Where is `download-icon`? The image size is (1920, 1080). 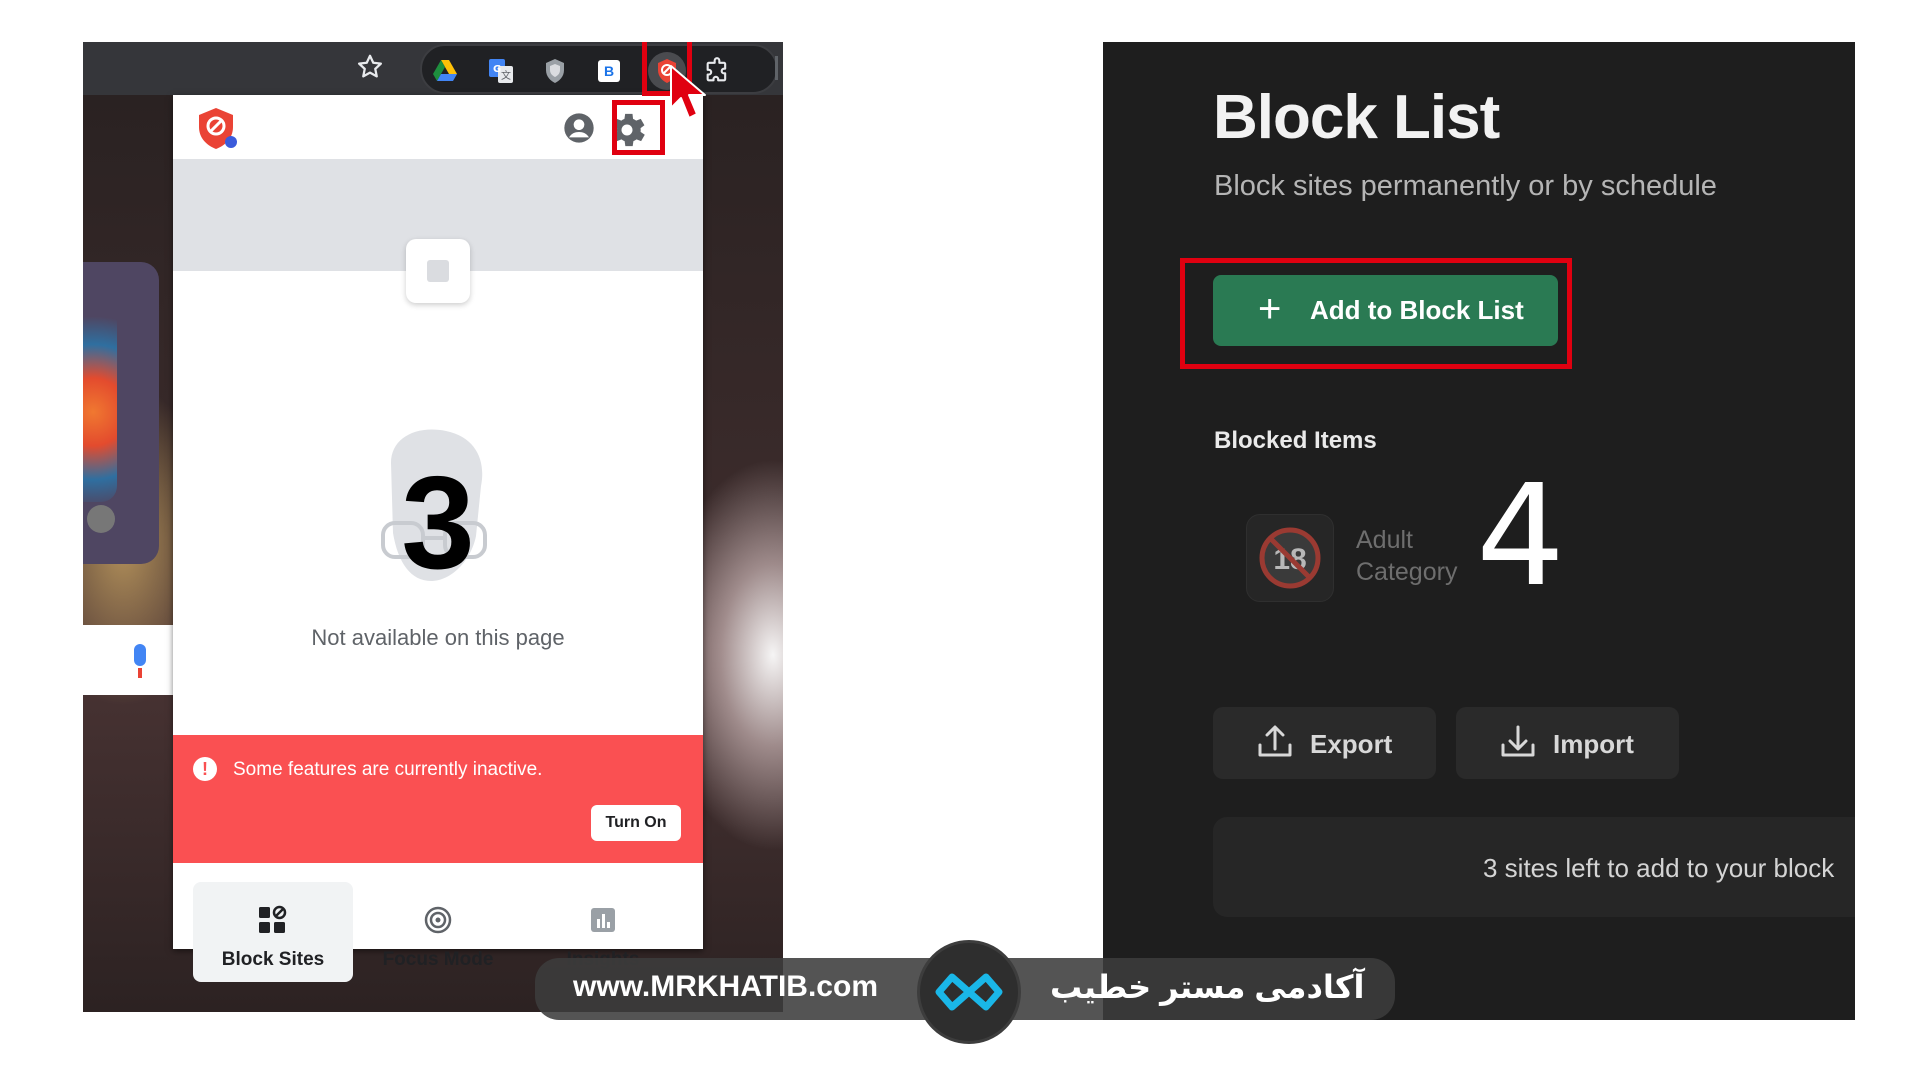
download-icon is located at coordinates (1518, 741).